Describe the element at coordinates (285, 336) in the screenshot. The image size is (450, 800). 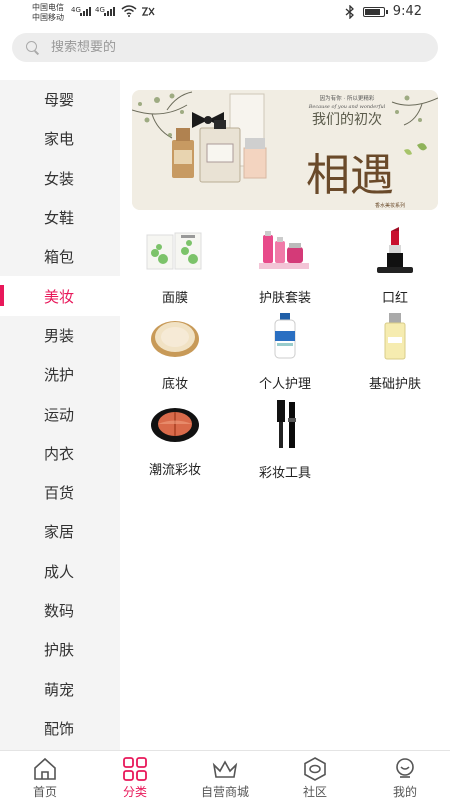
I see `lotion-bottle-icon` at that location.